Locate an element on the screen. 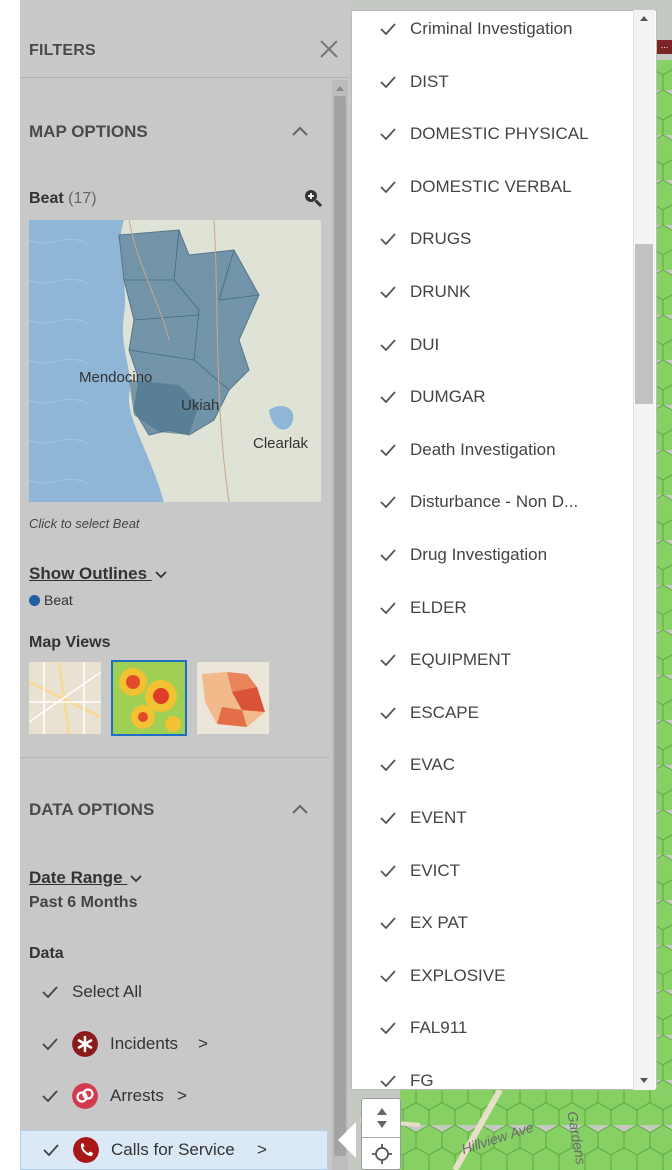  call-type-option: DIST is located at coordinates (494, 84).